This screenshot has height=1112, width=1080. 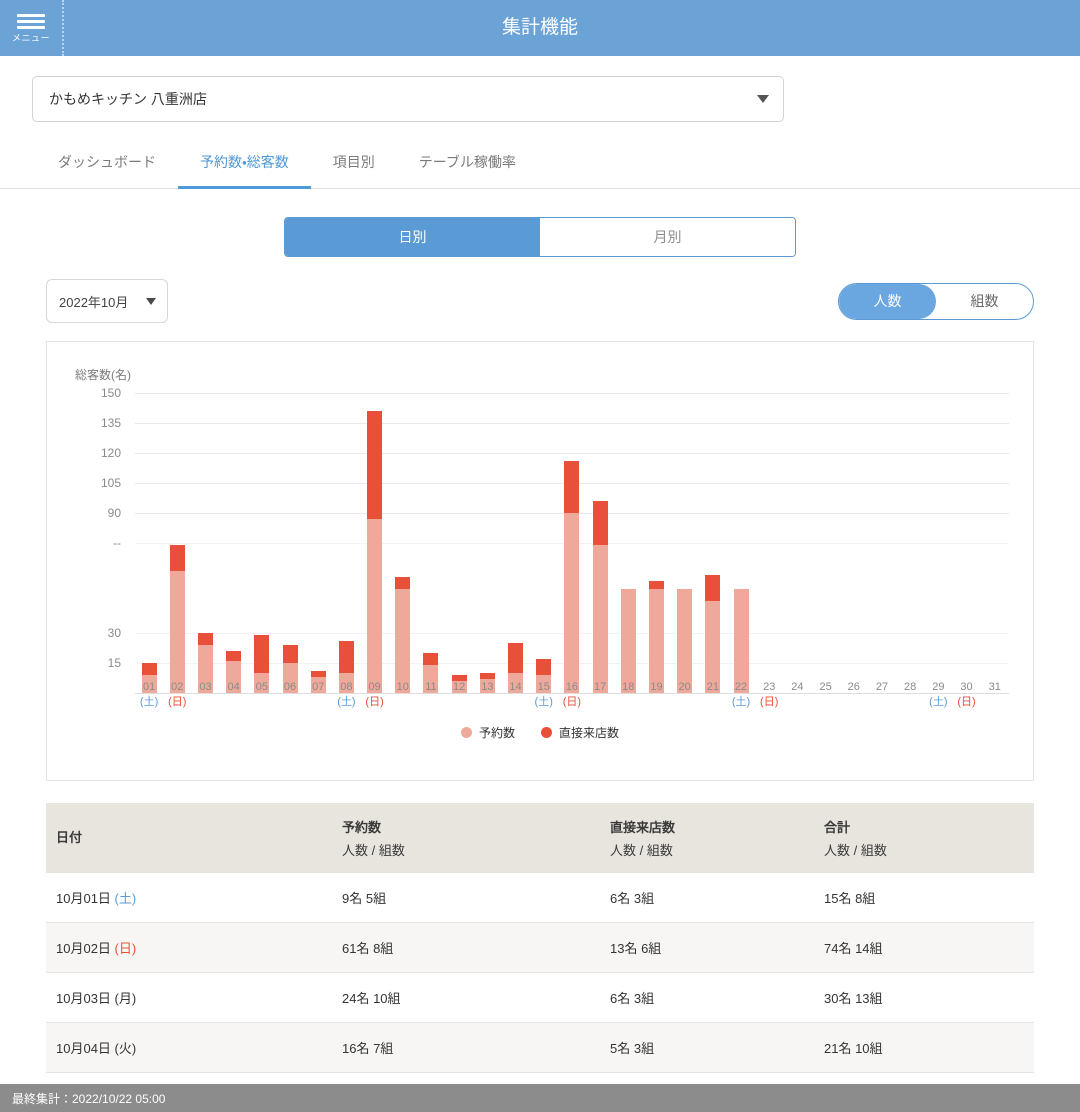 I want to click on tab-dashboard: ダッシュボード, so click(x=107, y=163).